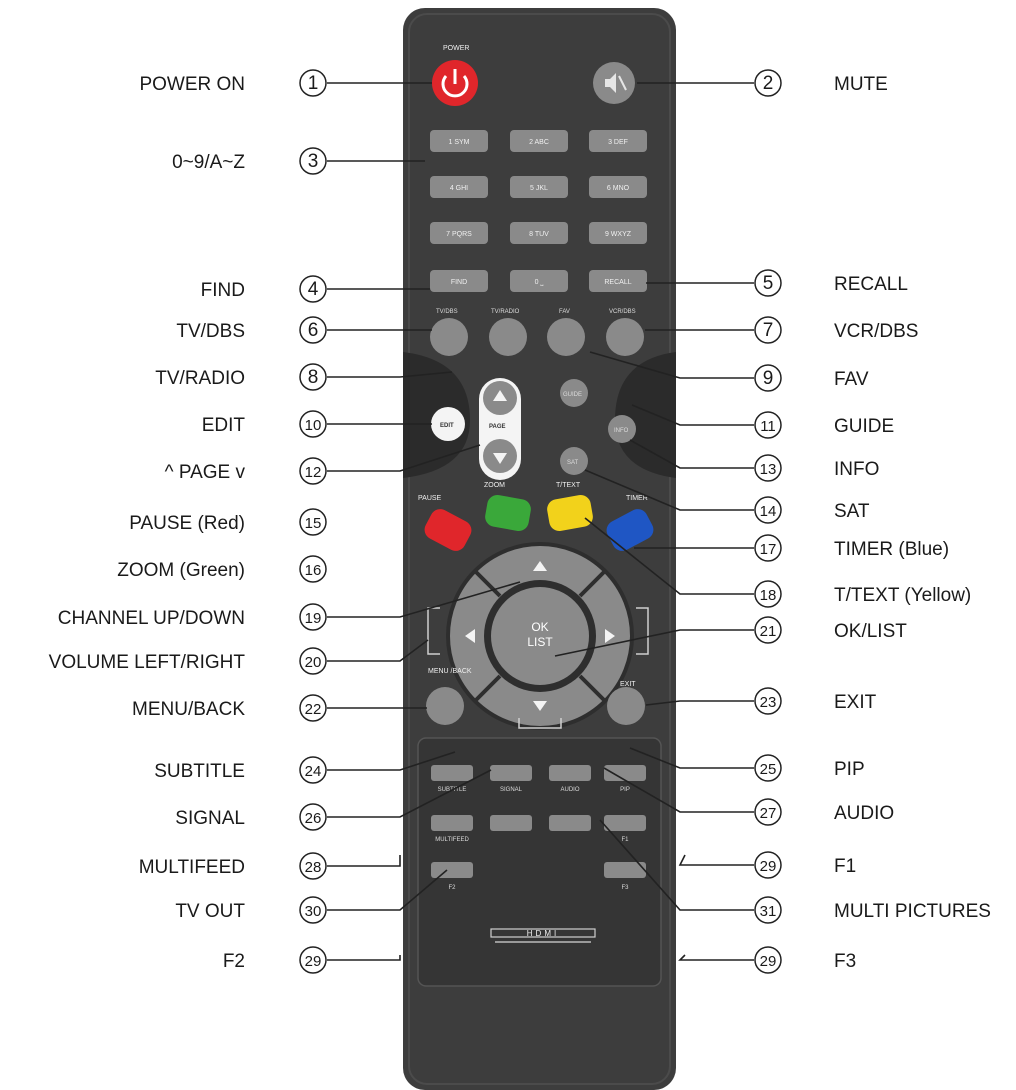  I want to click on vcr-dbs-button, so click(625, 337).